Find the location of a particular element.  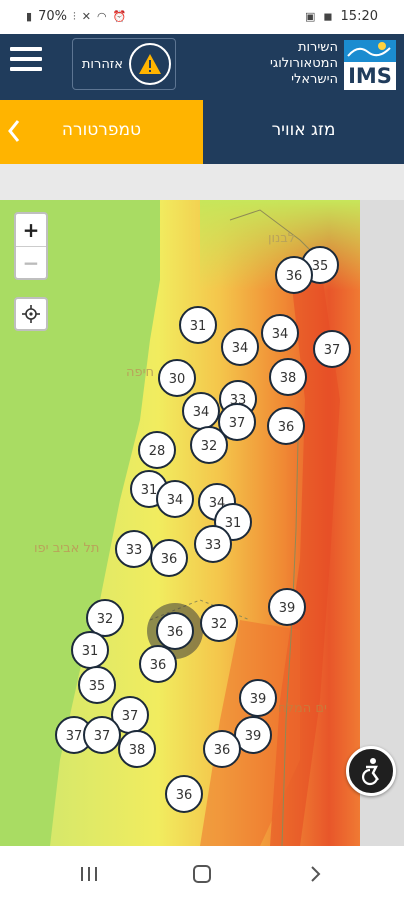

tab-temperature: טמפרטורה is located at coordinates (101, 132).